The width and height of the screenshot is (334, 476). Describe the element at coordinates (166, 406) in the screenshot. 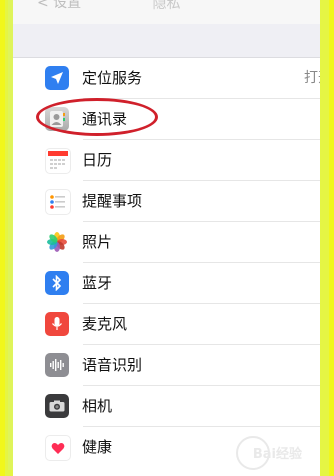

I see `list-item-camera: 相机` at that location.